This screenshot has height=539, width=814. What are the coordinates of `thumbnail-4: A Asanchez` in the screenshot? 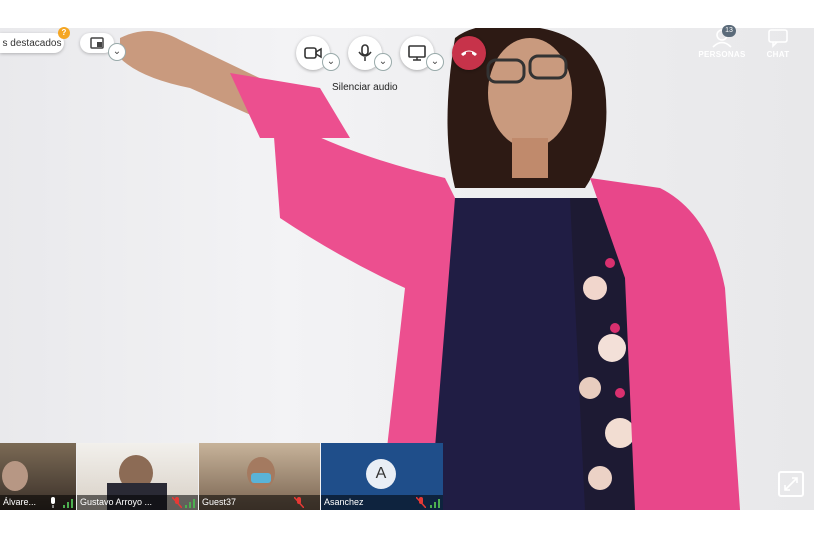 It's located at (382, 476).